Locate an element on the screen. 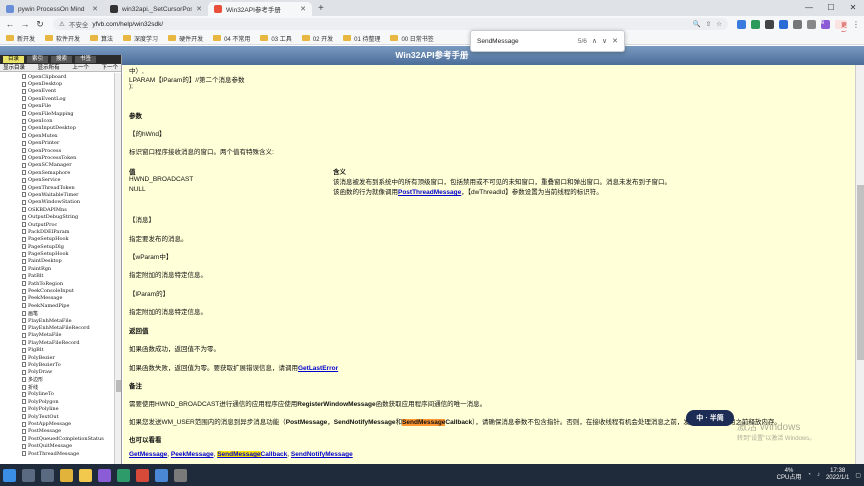 The height and width of the screenshot is (486, 864). toc-item: PeekMessage is located at coordinates (68, 298).